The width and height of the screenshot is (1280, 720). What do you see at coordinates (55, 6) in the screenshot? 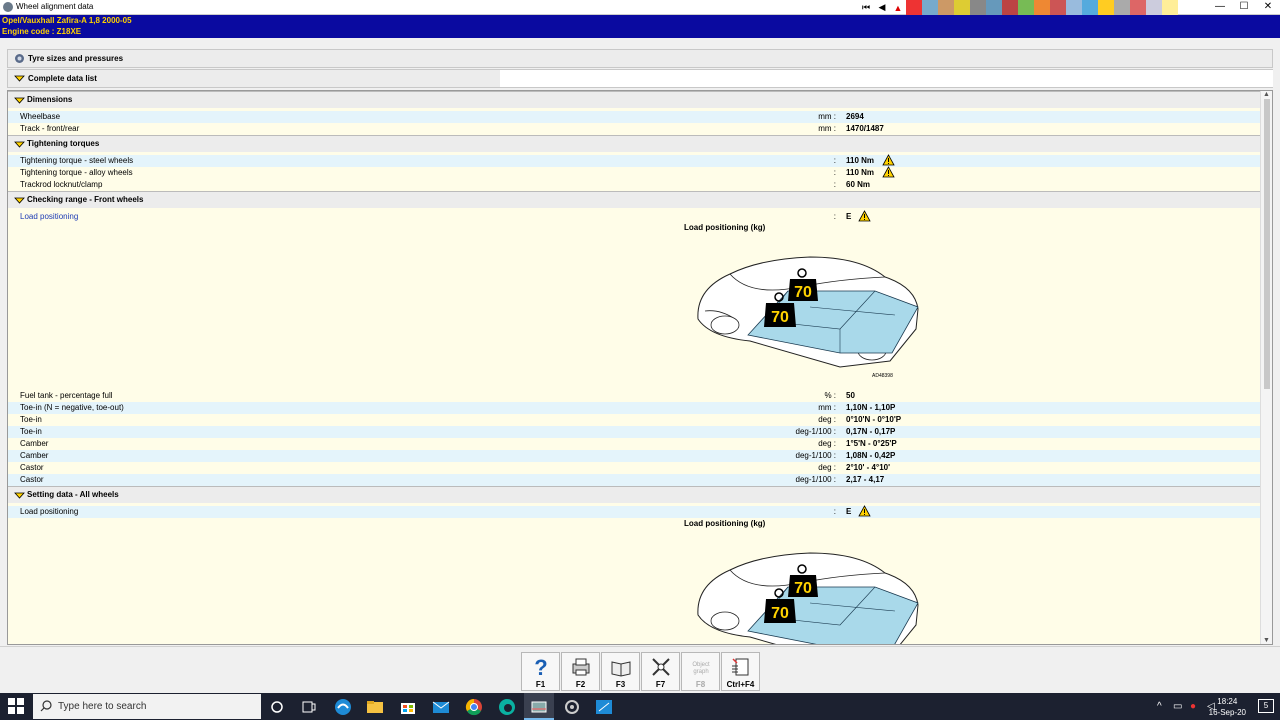
I see `window-title: Wheel alignment data` at bounding box center [55, 6].